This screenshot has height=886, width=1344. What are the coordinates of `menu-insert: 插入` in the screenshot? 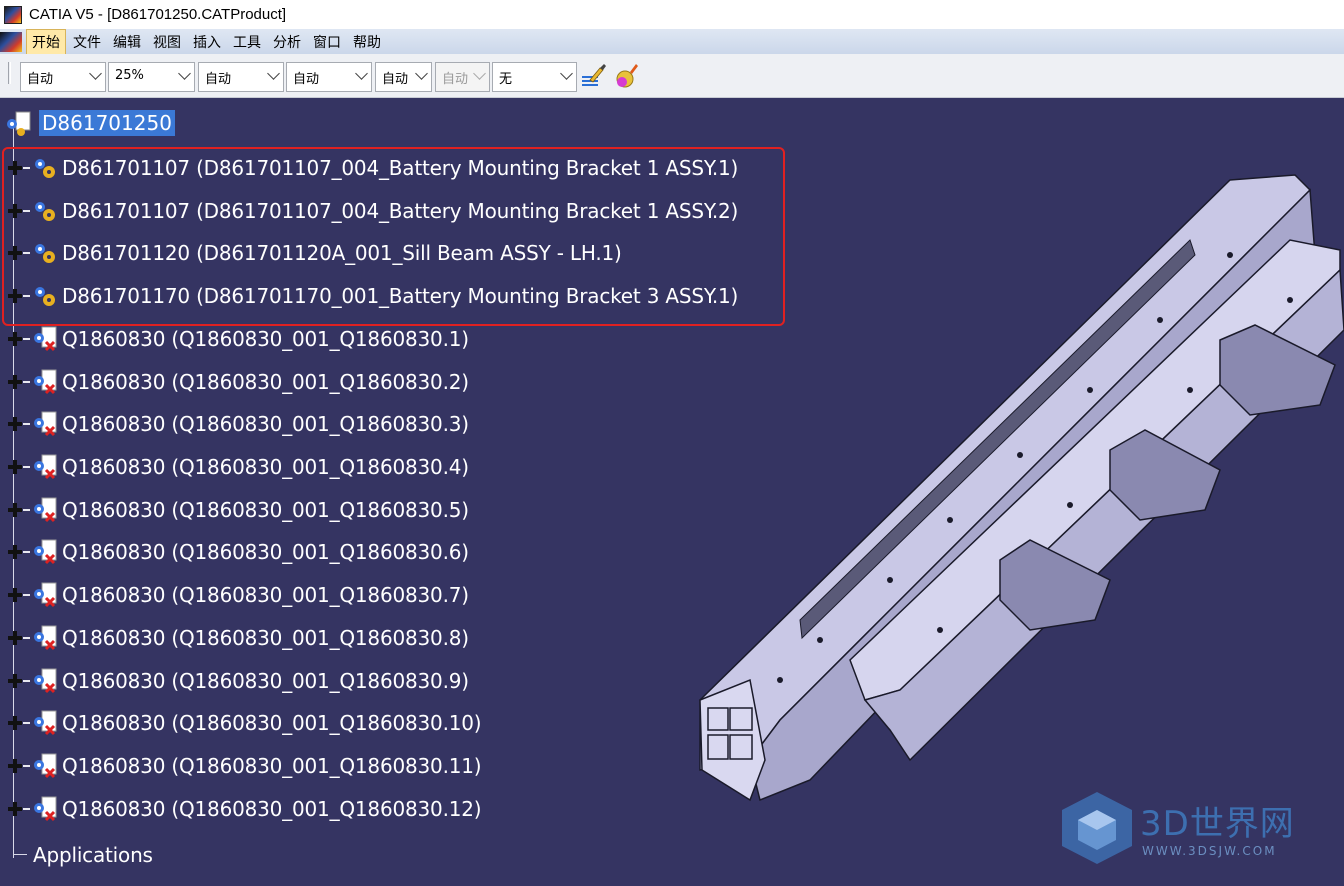 It's located at (207, 42).